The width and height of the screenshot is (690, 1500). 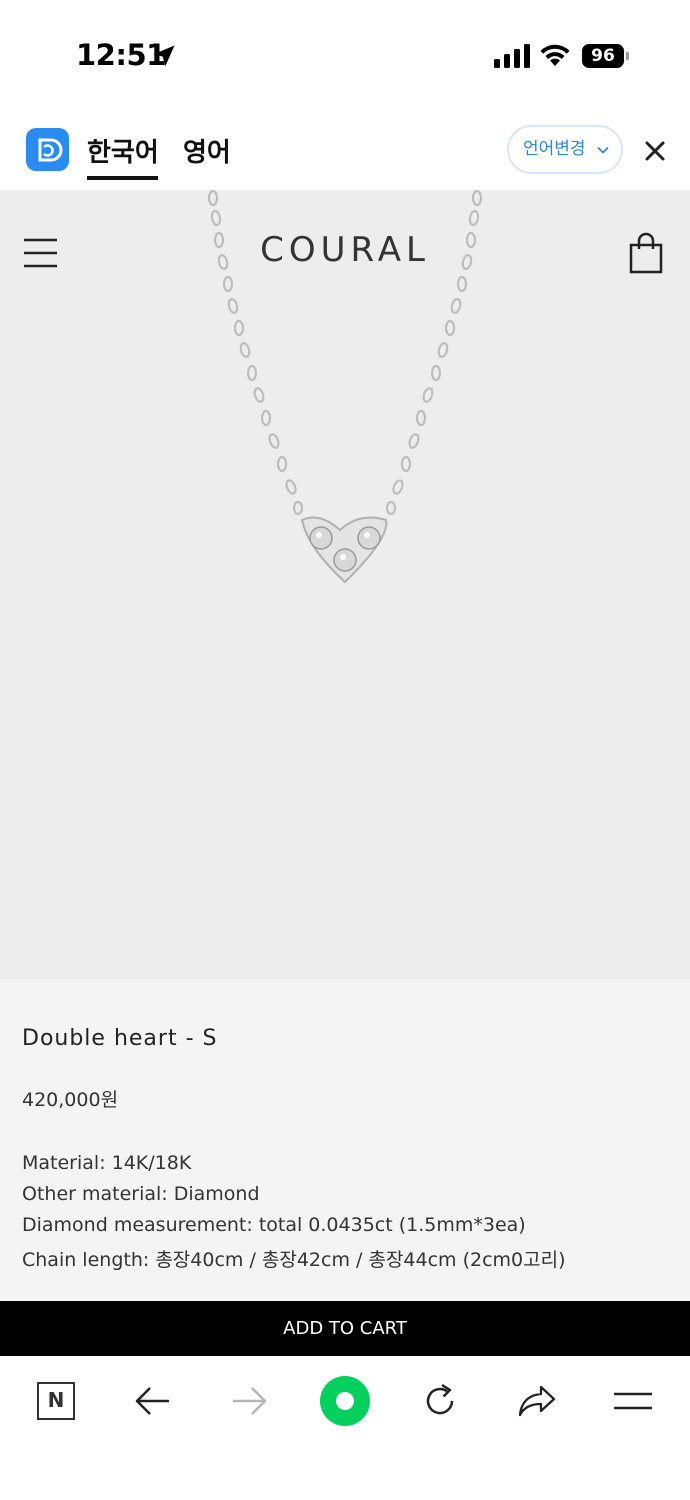 I want to click on browser-toolbar: N, so click(x=345, y=1428).